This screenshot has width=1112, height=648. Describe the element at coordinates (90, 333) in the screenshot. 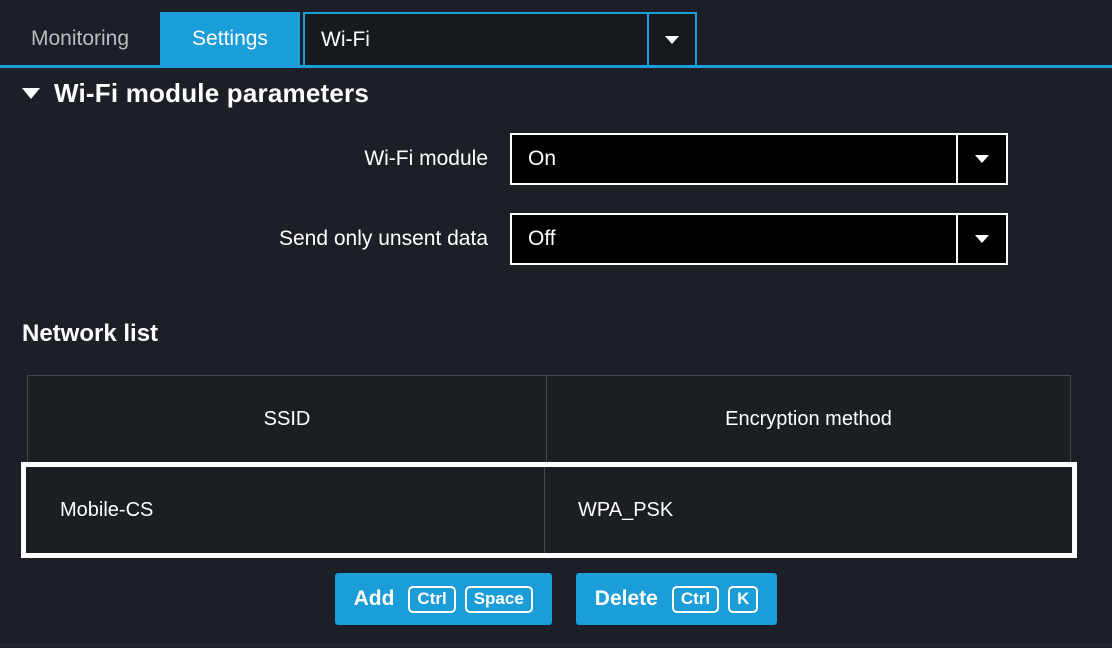

I see `network-list-title: Network list` at that location.